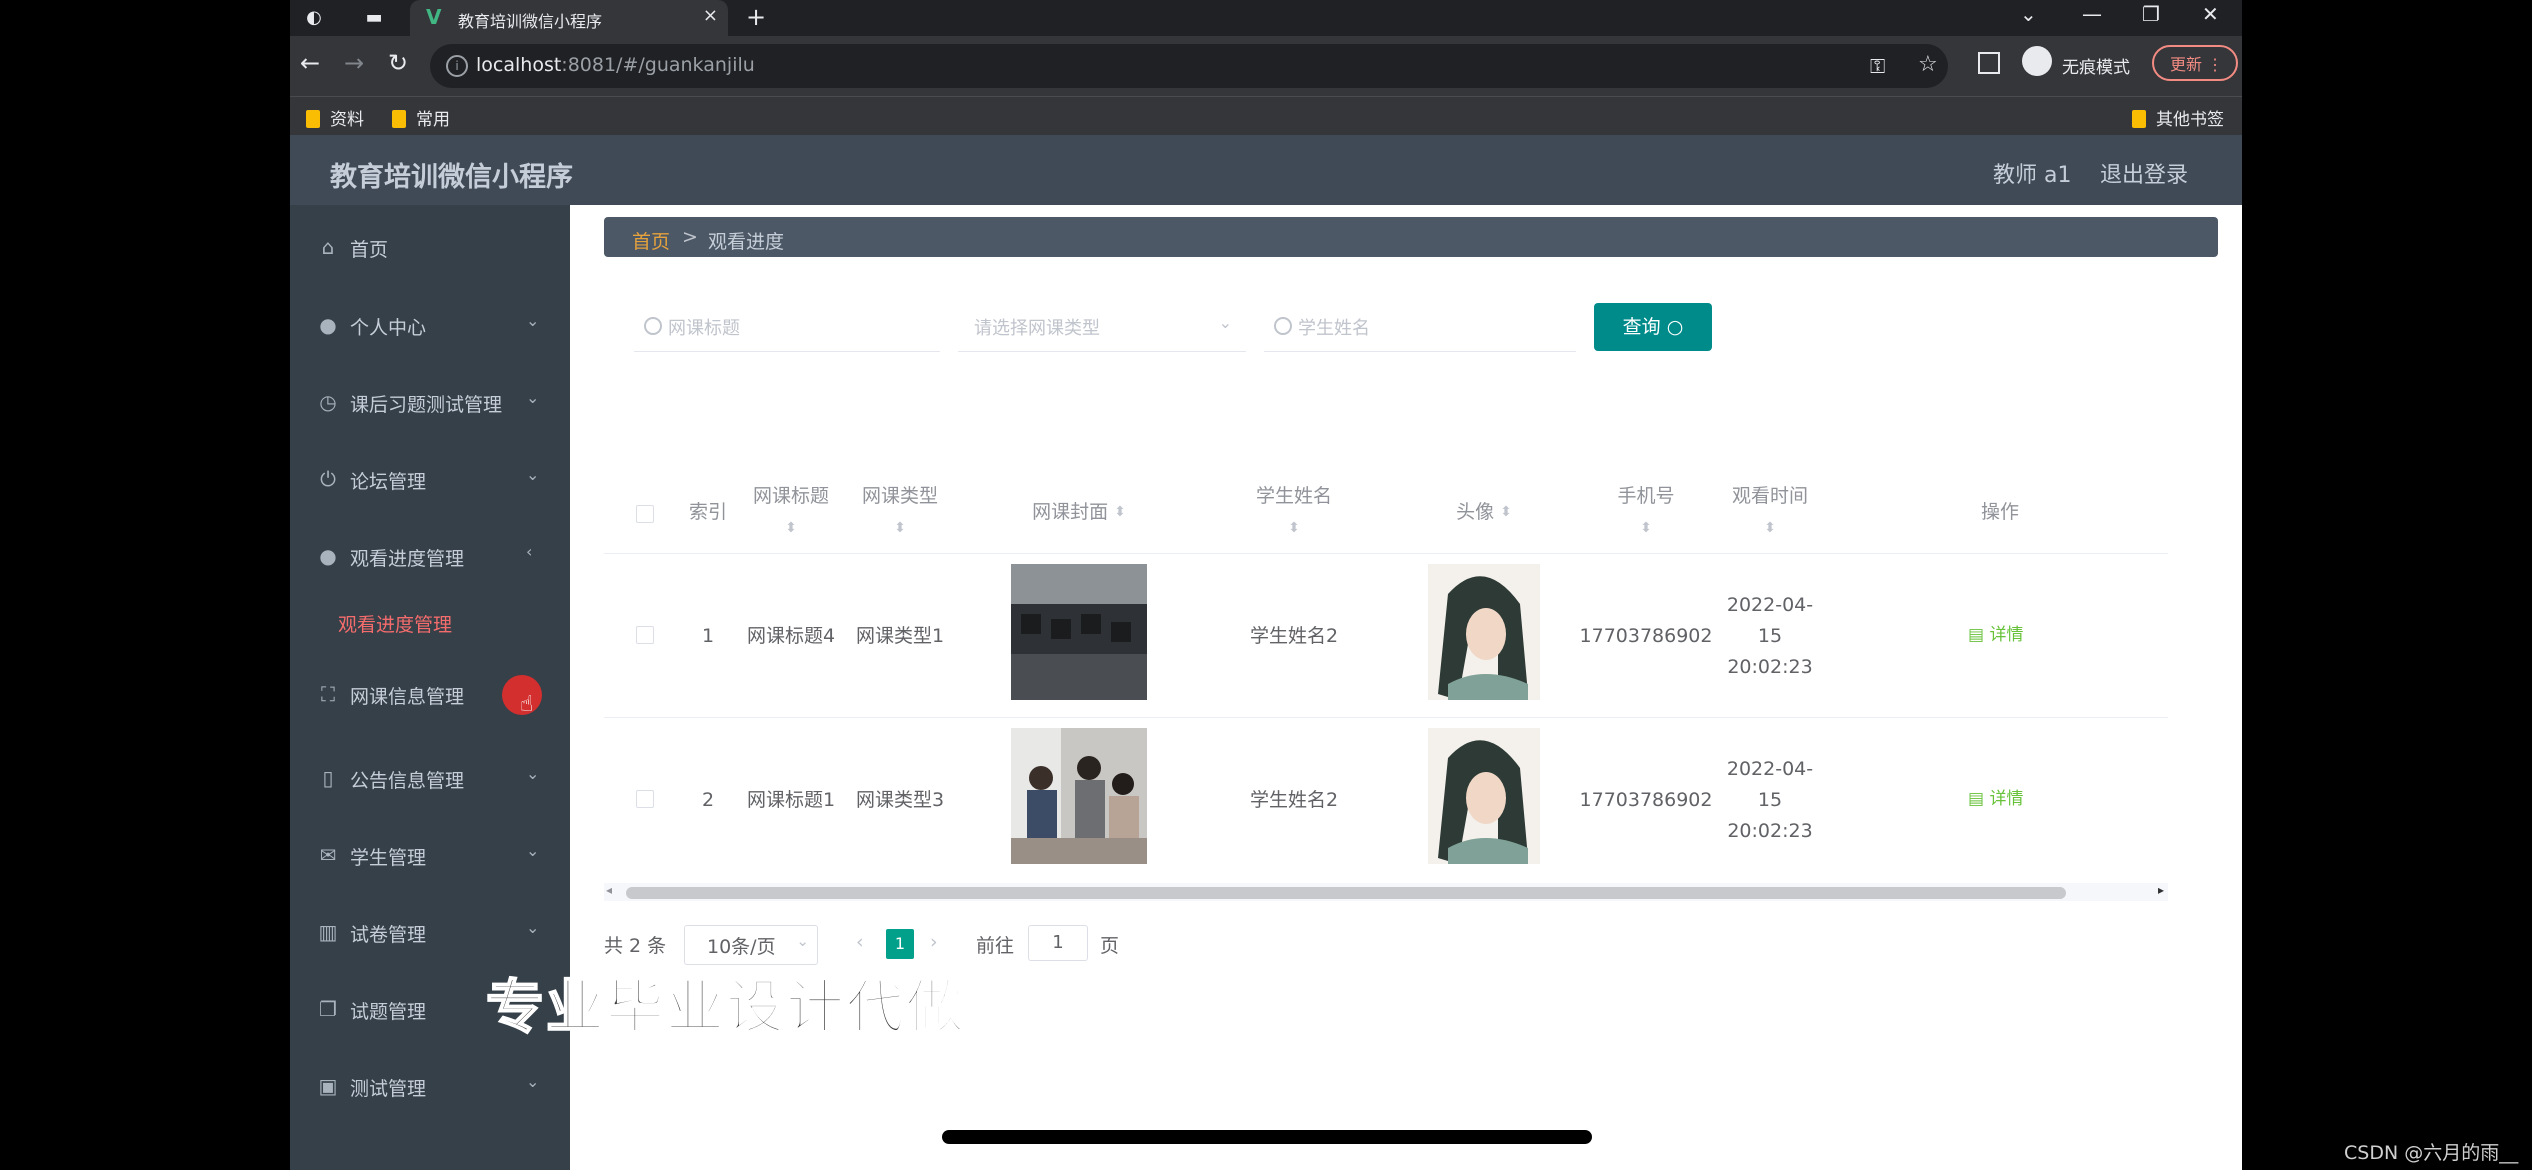 This screenshot has width=2532, height=1170. What do you see at coordinates (430, 404) in the screenshot?
I see `sidebar-item-homework: ◷ 课后习题测试管理 ⌄` at bounding box center [430, 404].